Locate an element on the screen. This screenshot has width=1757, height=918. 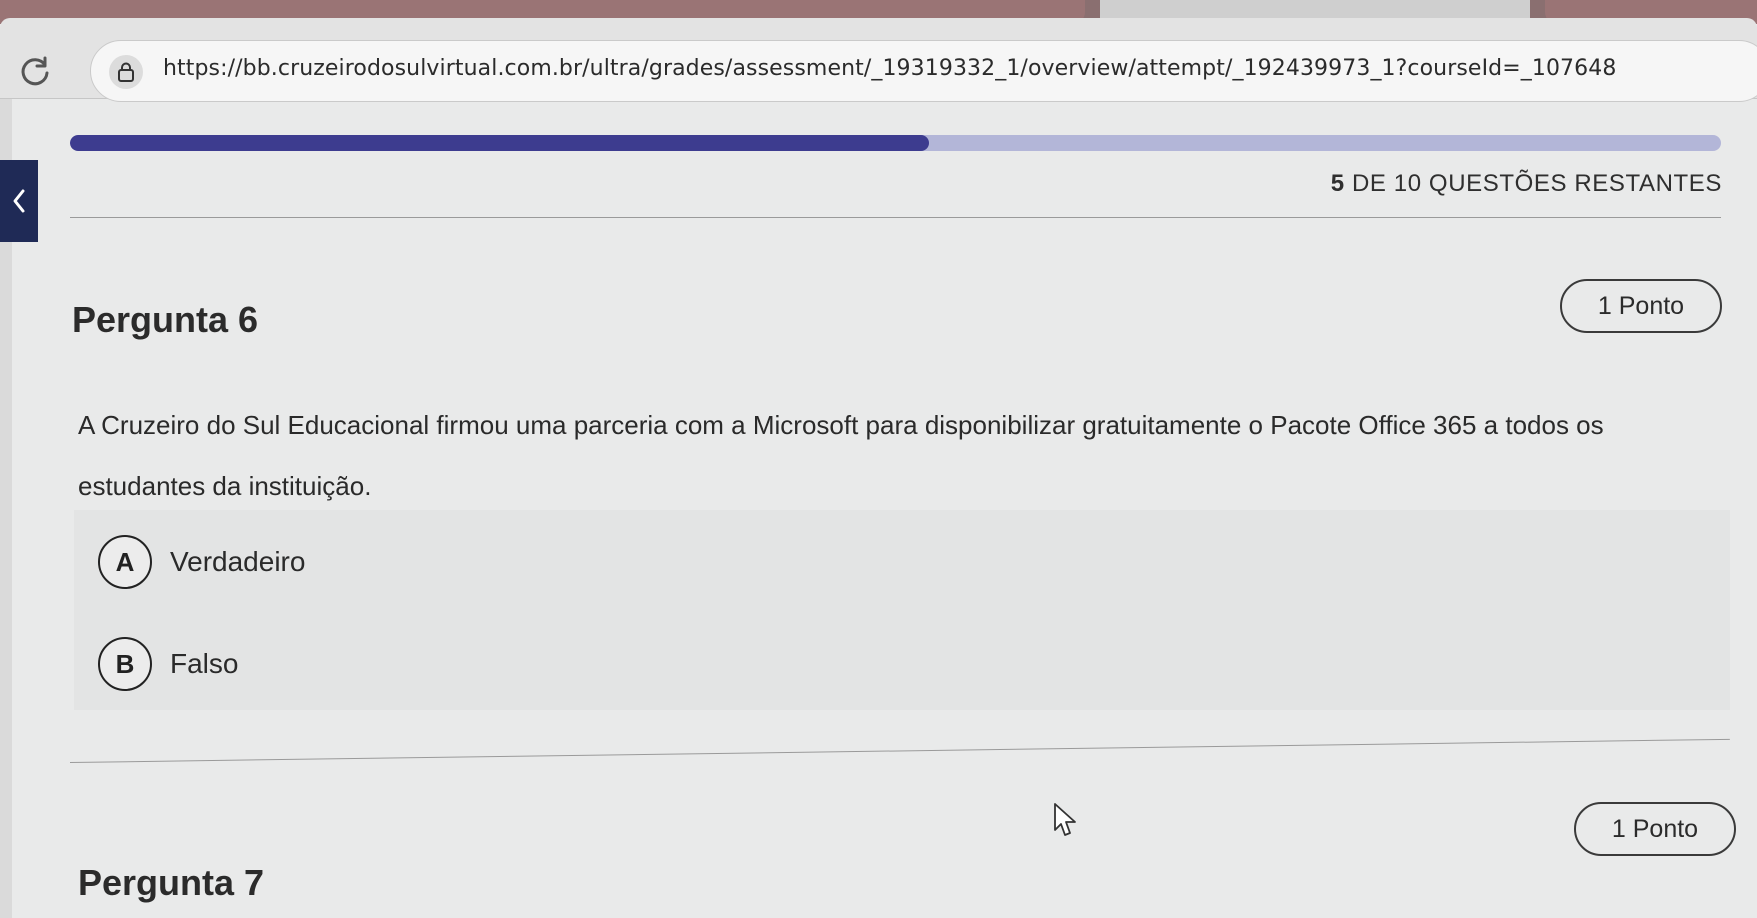
option-a: A Verdadeiro is located at coordinates (898, 562).